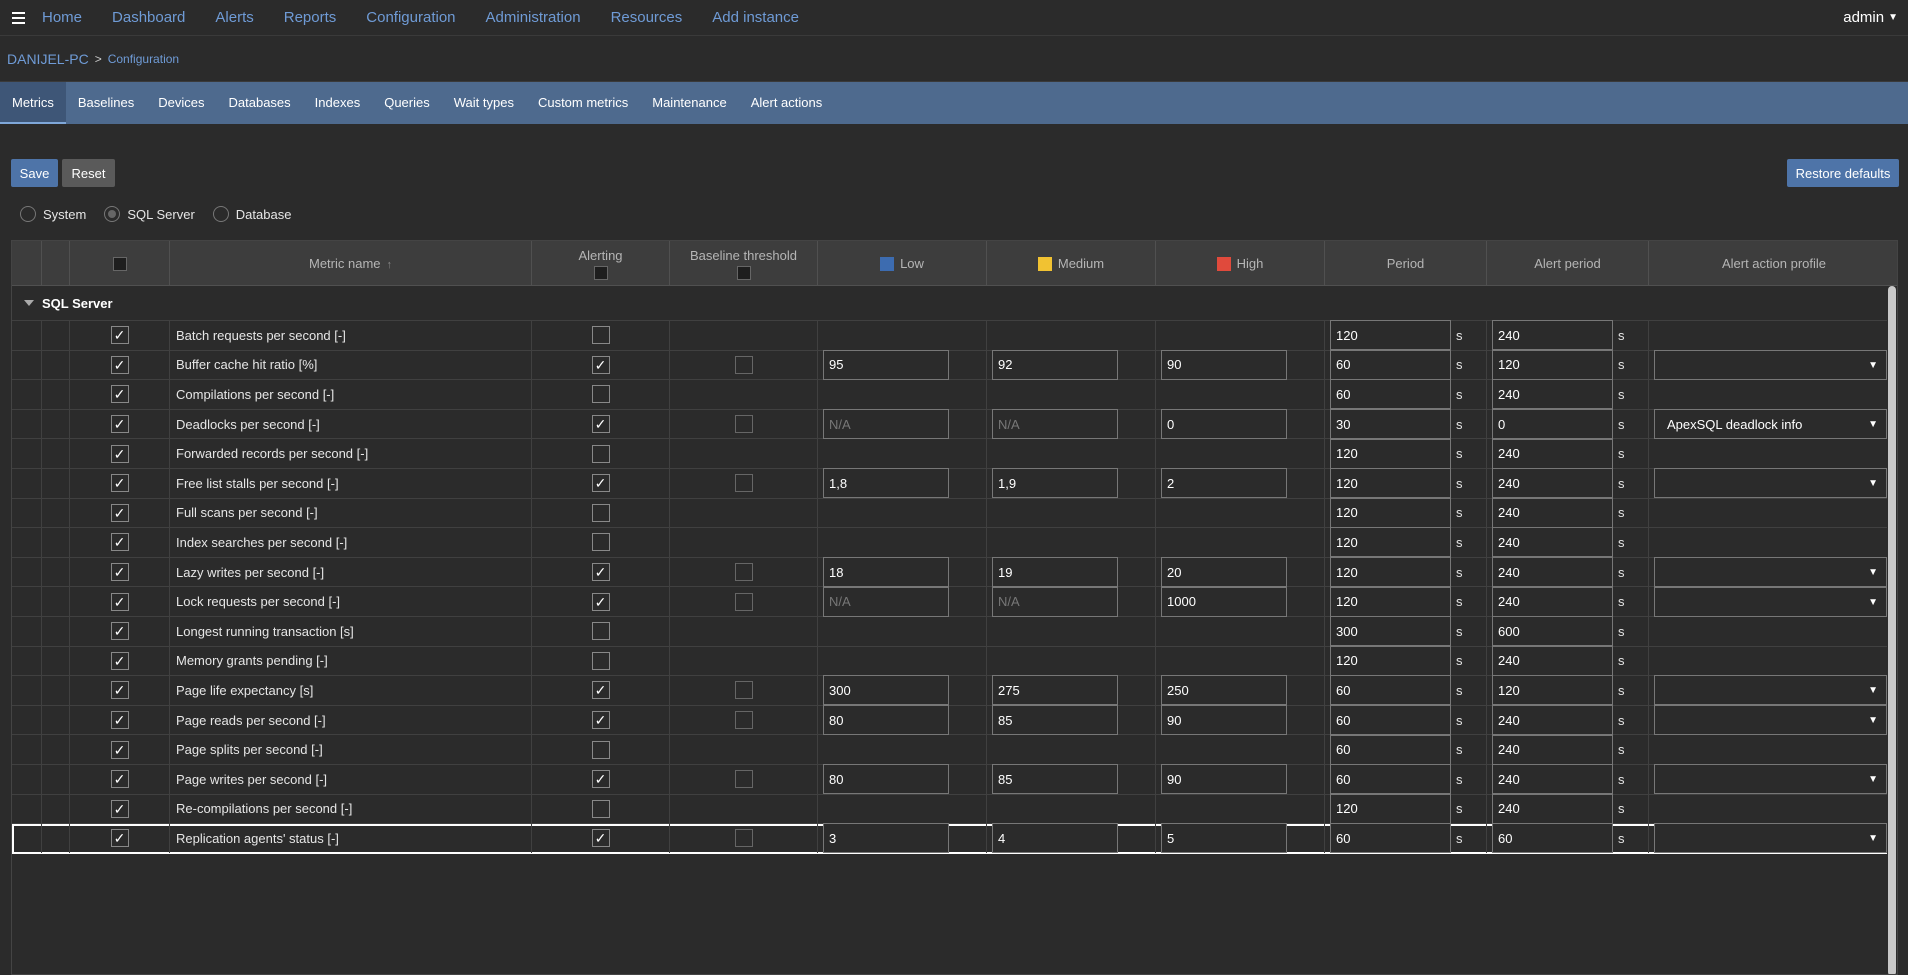 The width and height of the screenshot is (1908, 975). Describe the element at coordinates (410, 17) in the screenshot. I see `nav-link-configuration: Configuration` at that location.